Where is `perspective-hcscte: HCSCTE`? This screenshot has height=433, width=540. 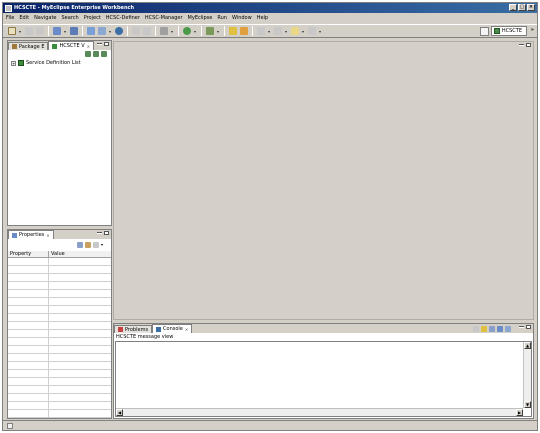
perspective-hcscte: HCSCTE is located at coordinates (508, 31).